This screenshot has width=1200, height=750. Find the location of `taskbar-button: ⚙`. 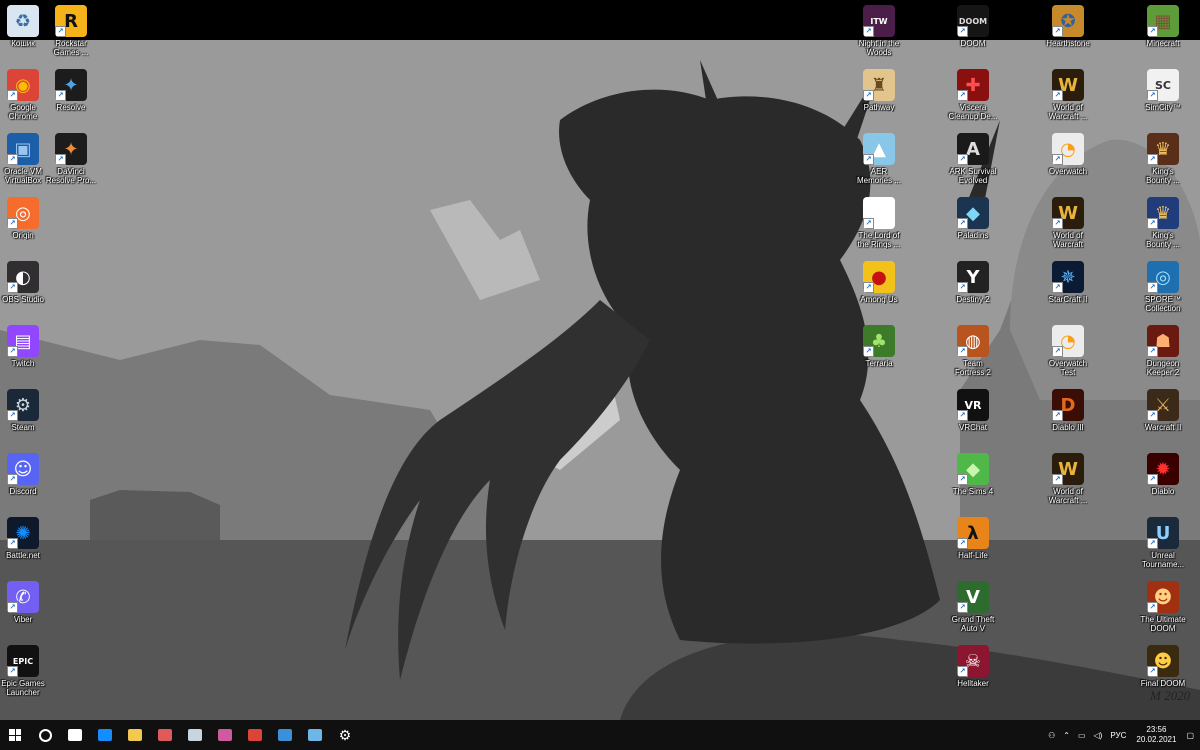

taskbar-button: ⚙ is located at coordinates (345, 735).